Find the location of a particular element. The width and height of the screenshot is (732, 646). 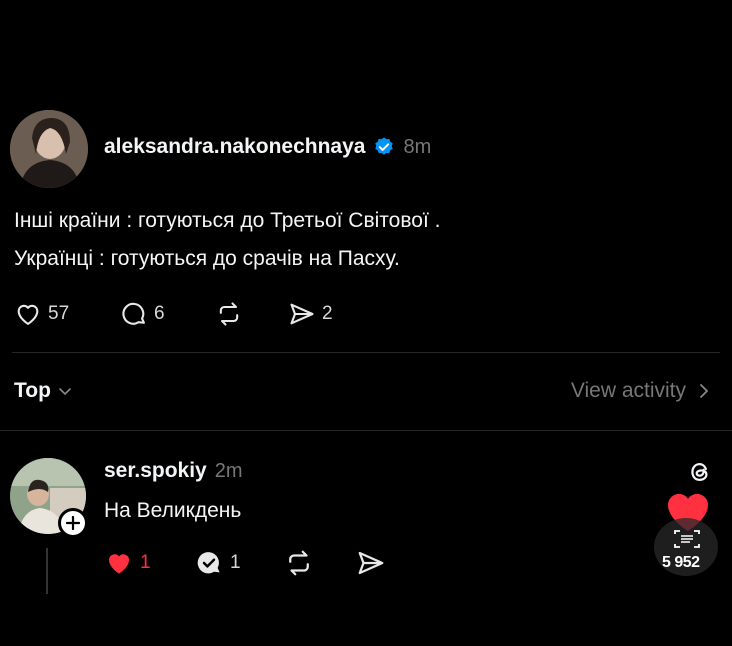

reply-repost-button is located at coordinates (299, 563).